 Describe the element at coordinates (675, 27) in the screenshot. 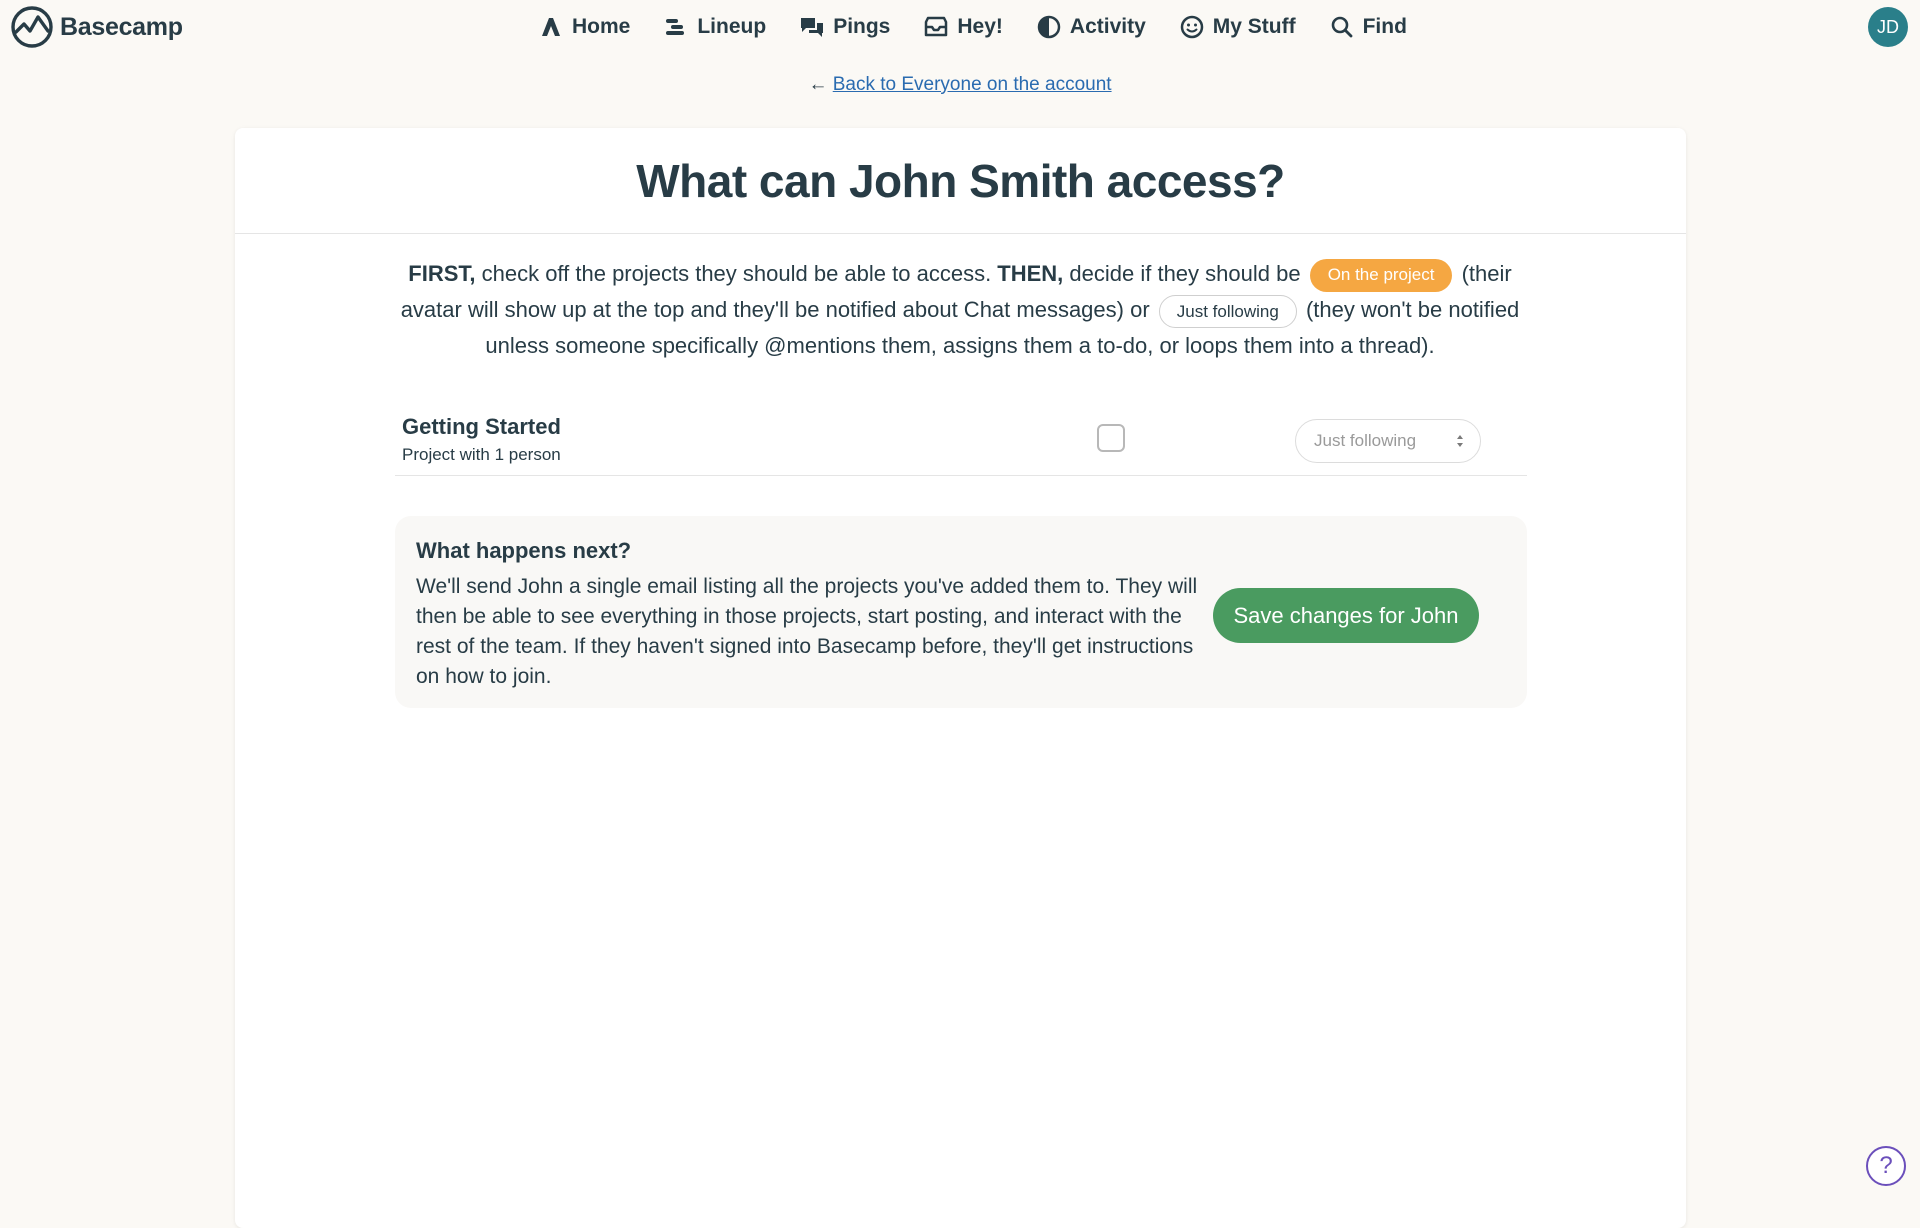

I see `lineup-icon` at that location.